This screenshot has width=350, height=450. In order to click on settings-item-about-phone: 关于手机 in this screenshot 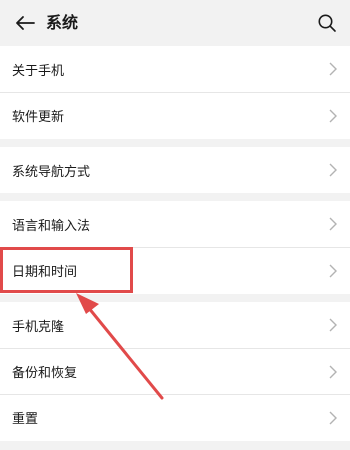, I will do `click(175, 69)`.